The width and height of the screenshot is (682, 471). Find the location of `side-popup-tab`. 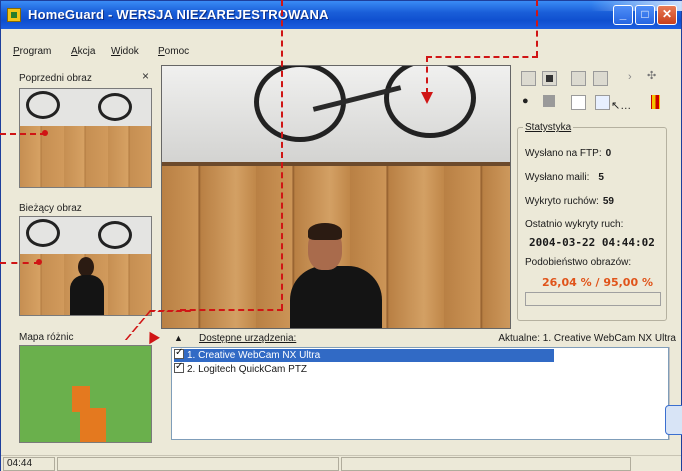

side-popup-tab is located at coordinates (673, 420).